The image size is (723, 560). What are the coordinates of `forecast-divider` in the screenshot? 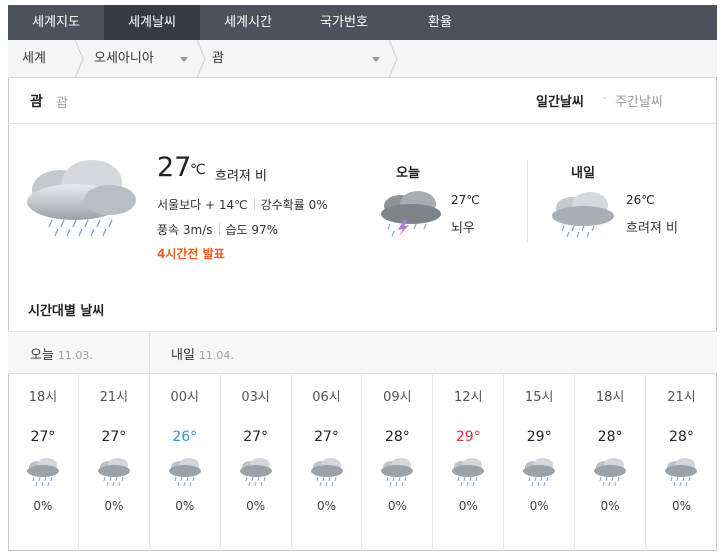 It's located at (527, 201).